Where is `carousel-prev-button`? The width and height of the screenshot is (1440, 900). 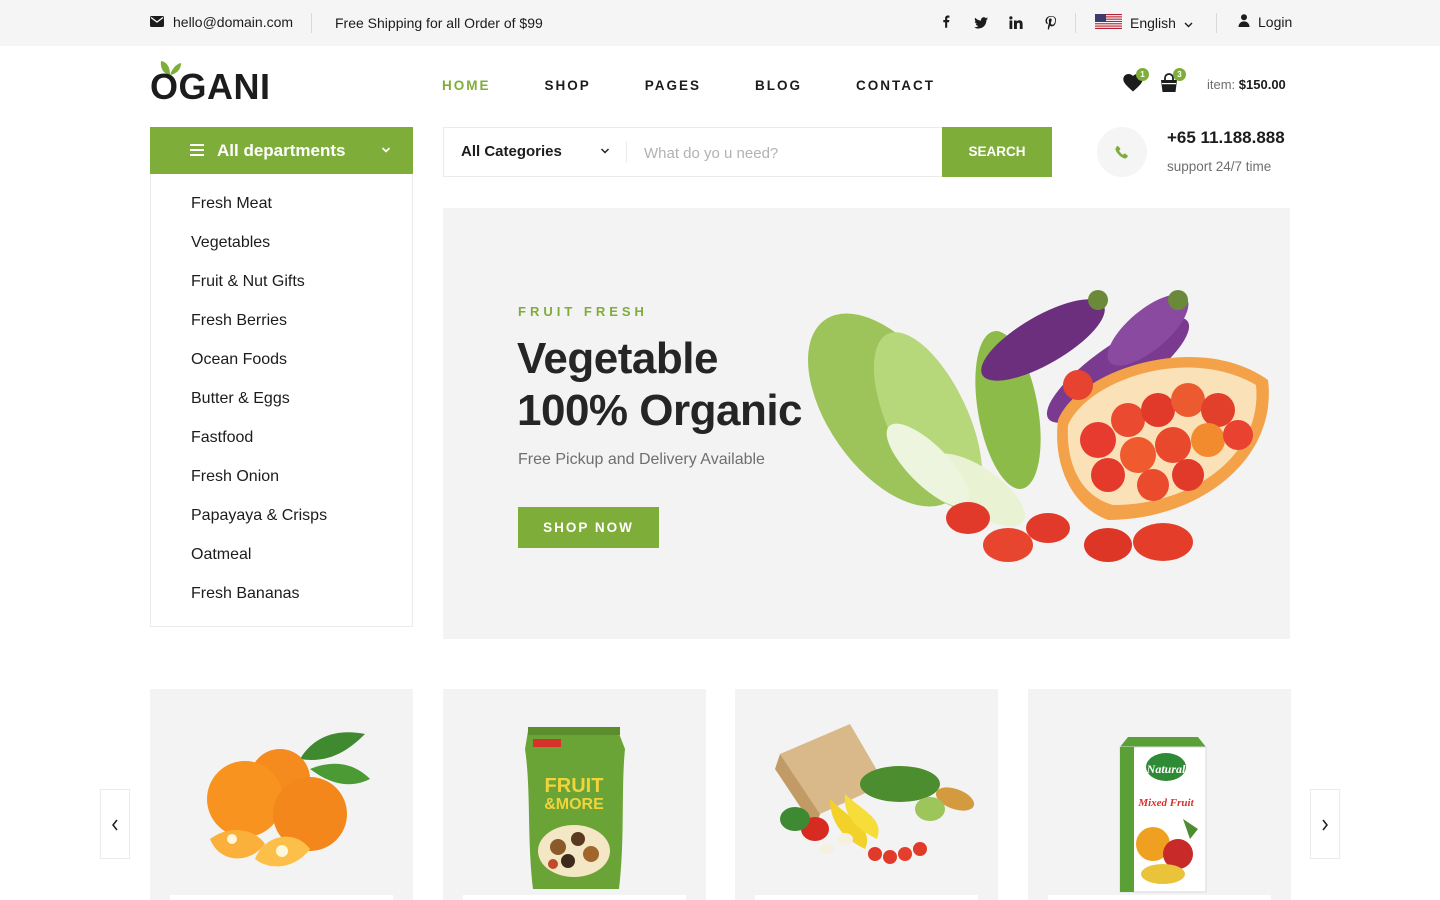
carousel-prev-button is located at coordinates (115, 824).